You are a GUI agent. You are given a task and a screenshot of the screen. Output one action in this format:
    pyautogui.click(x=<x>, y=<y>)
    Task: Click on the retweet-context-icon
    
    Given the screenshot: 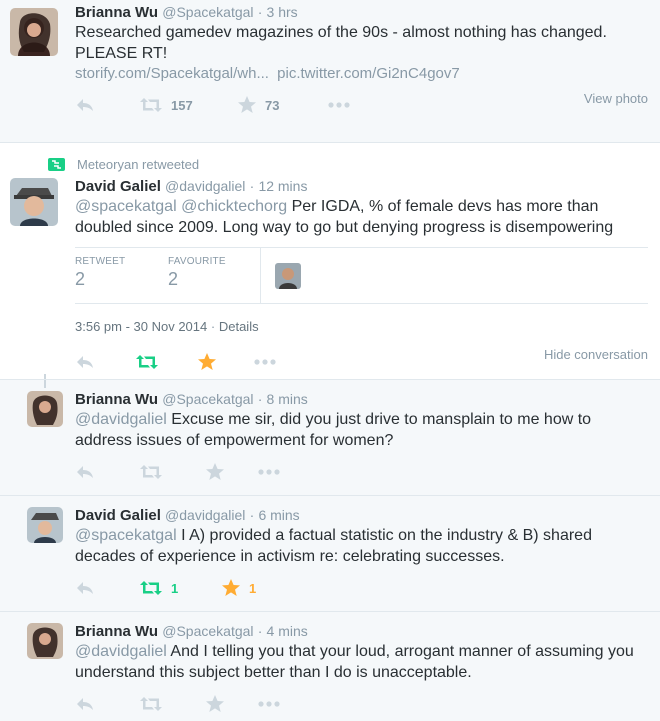 What is the action you would take?
    pyautogui.click(x=56, y=164)
    